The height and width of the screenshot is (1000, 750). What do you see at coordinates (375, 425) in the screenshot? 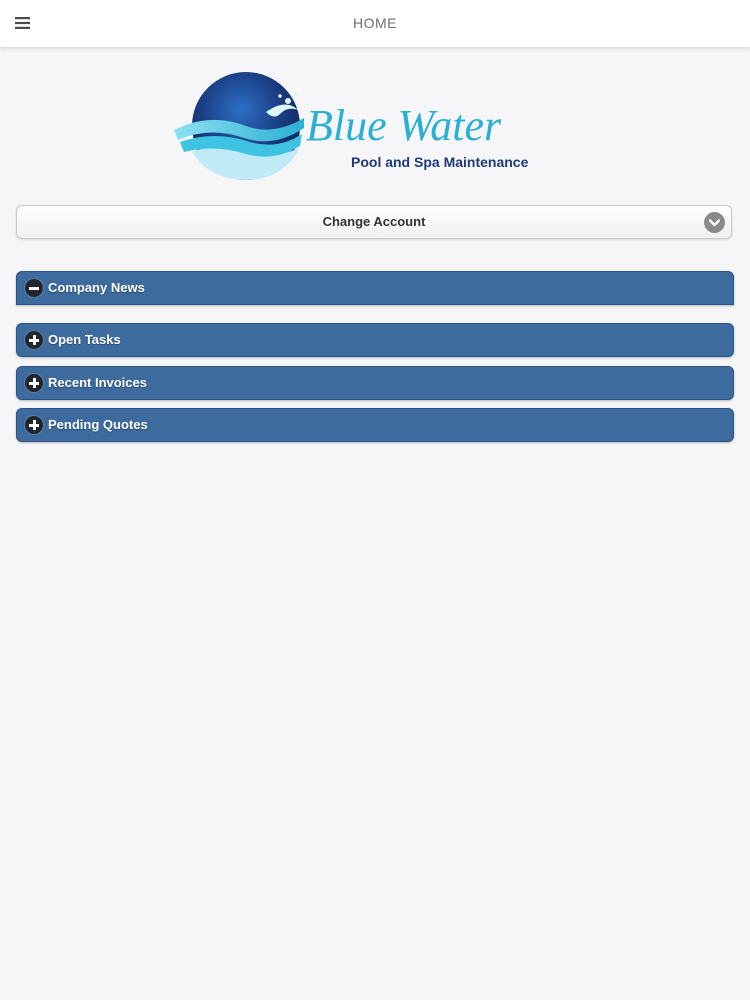
I see `panel-pending-quotes: Pending Quotes` at bounding box center [375, 425].